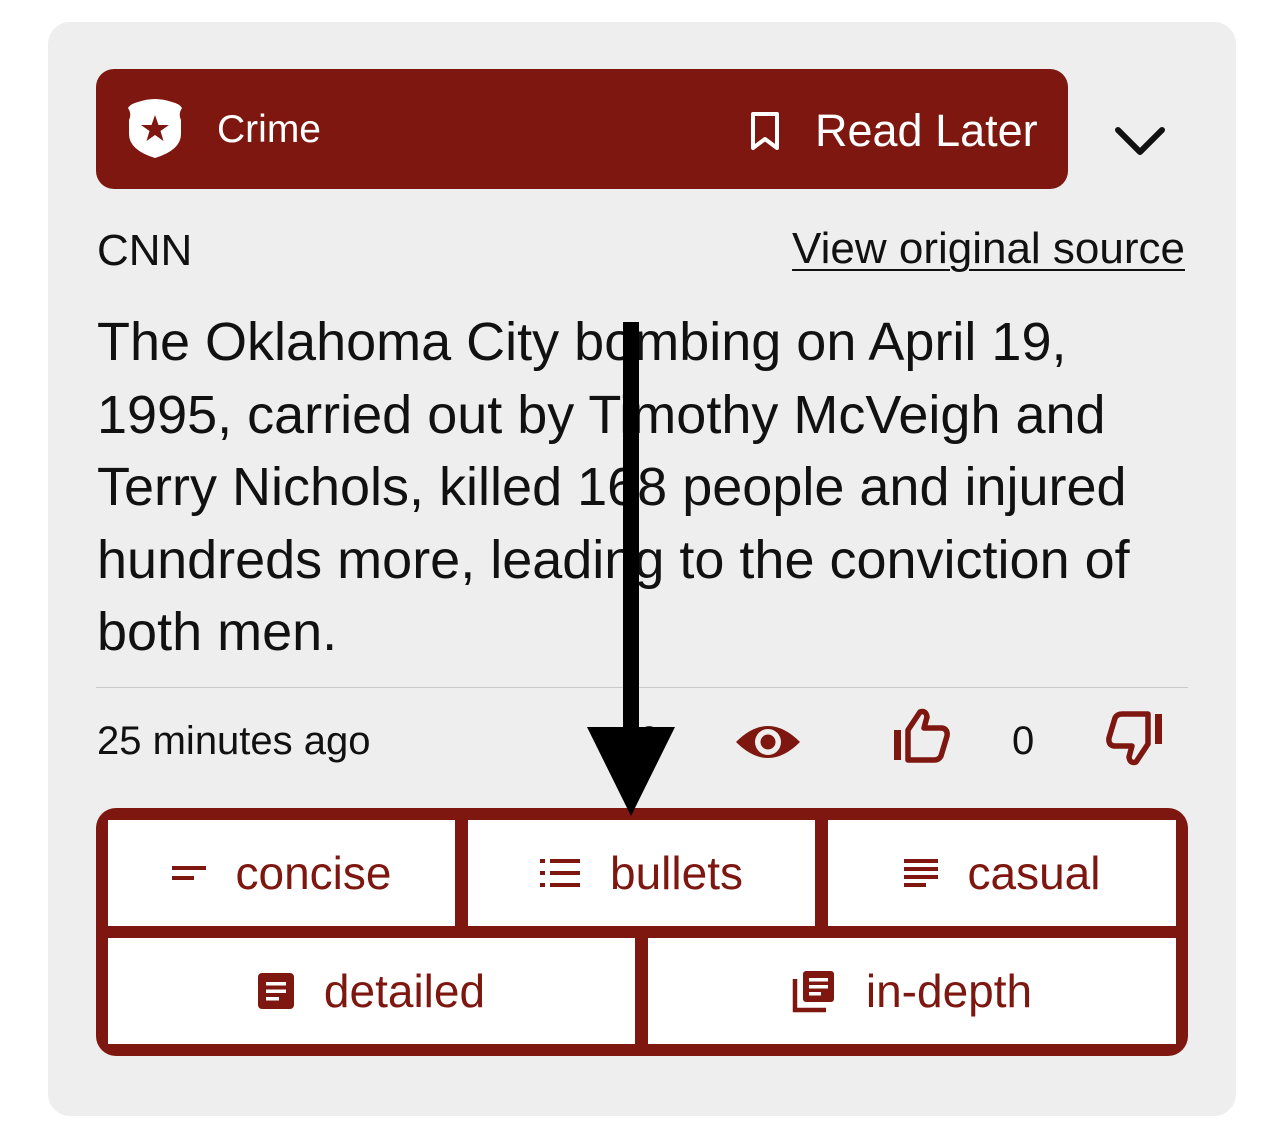  I want to click on thumbs-down-icon, so click(1135, 739).